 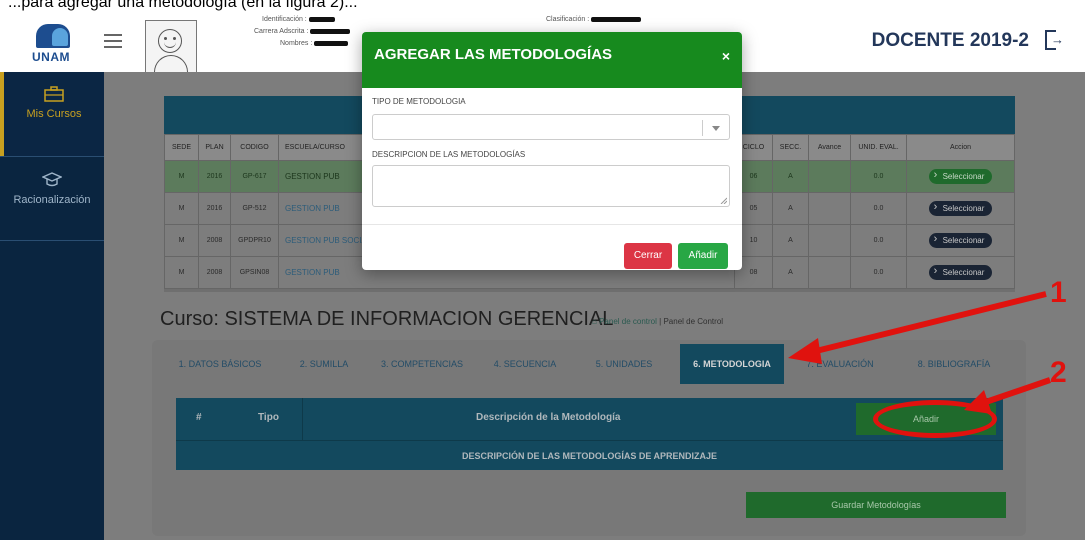 What do you see at coordinates (254, 147) in the screenshot?
I see `col-codigo: CODIGO` at bounding box center [254, 147].